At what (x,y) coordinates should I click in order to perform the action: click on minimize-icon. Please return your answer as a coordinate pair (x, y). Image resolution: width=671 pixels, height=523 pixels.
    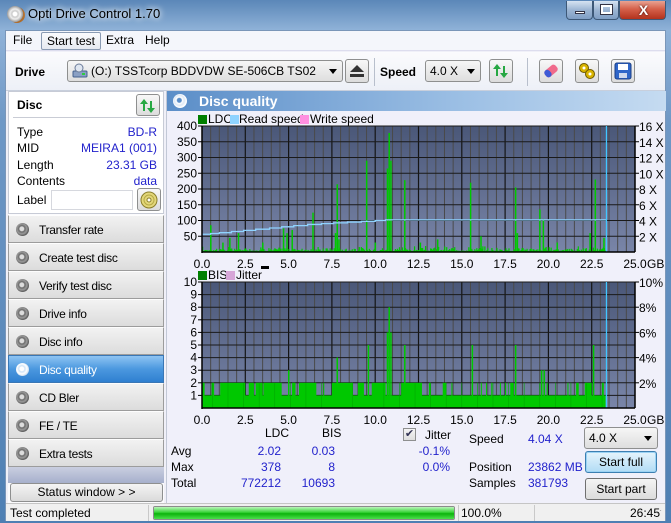
    Looking at the image, I should click on (580, 12).